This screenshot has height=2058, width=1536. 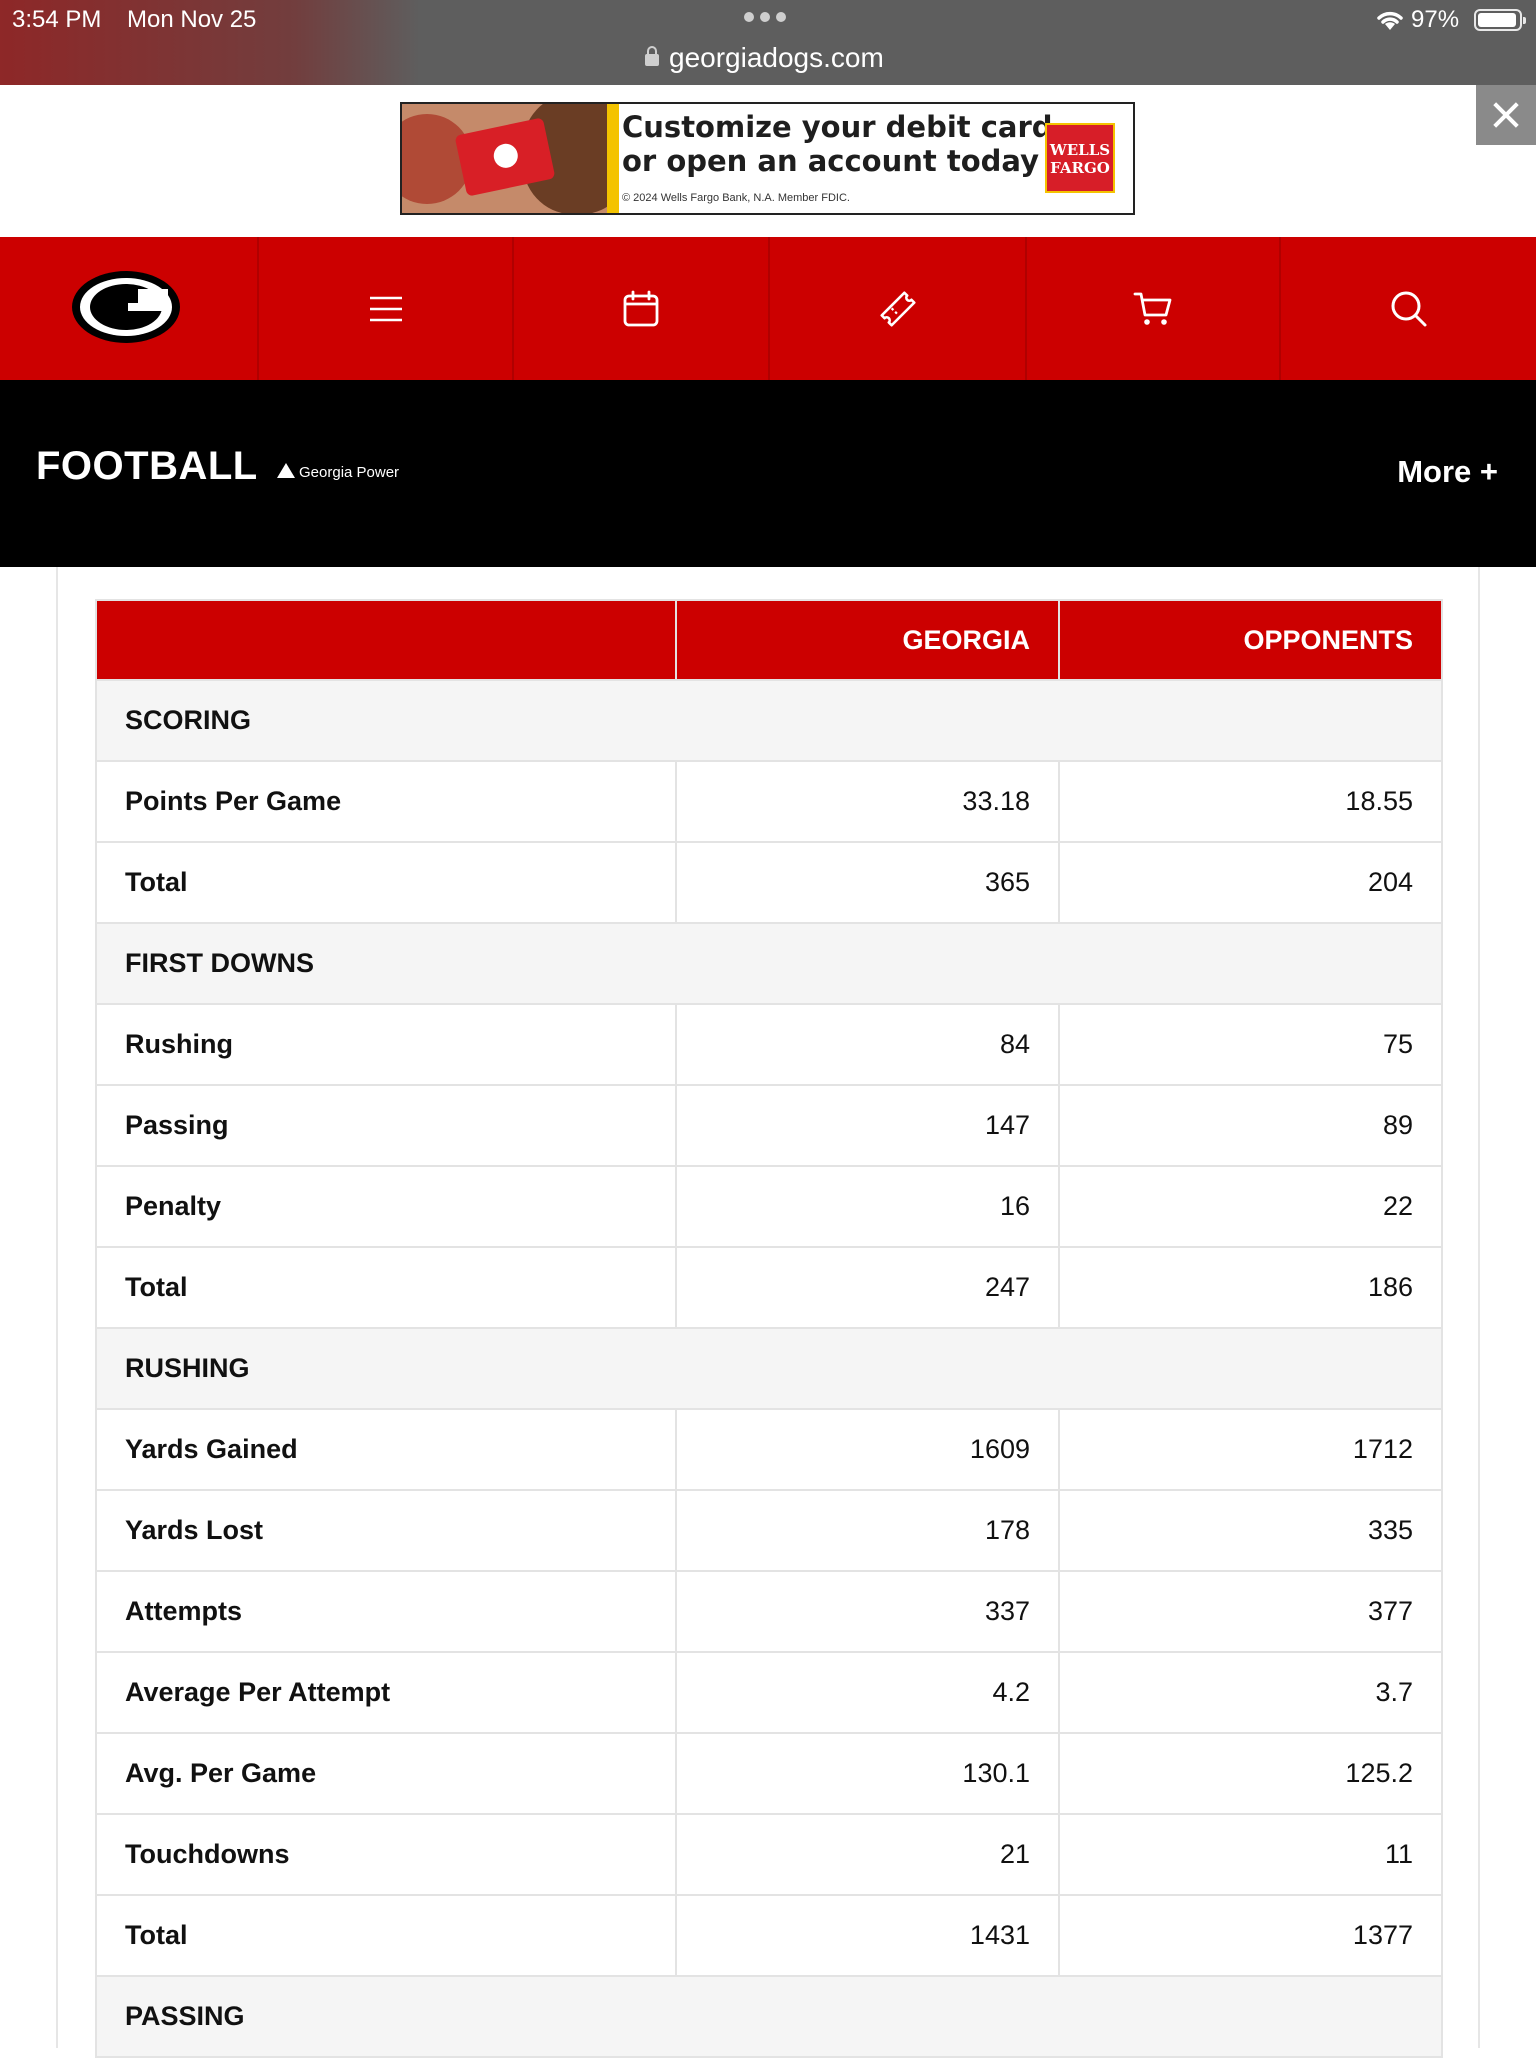 I want to click on section-row: PASSING, so click(x=769, y=2016).